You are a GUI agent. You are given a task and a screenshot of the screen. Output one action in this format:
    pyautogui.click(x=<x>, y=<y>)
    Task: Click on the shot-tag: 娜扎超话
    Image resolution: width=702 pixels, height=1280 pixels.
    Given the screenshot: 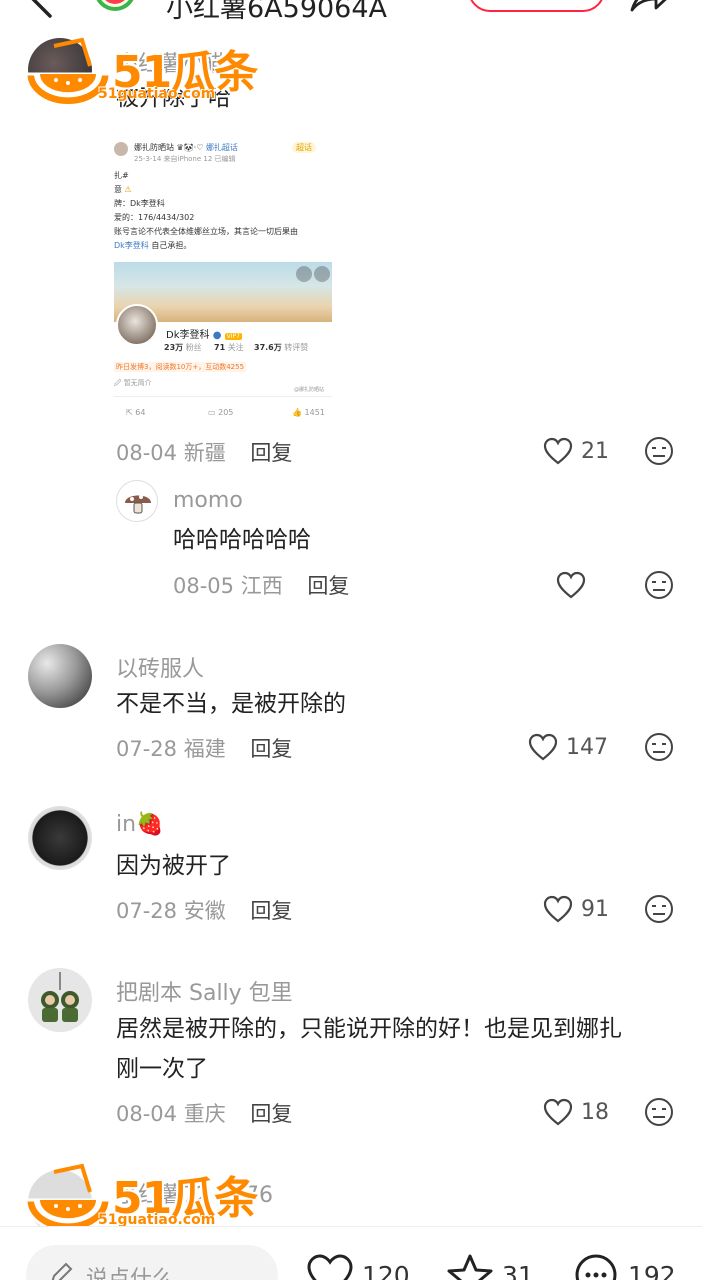 What is the action you would take?
    pyautogui.click(x=221, y=147)
    